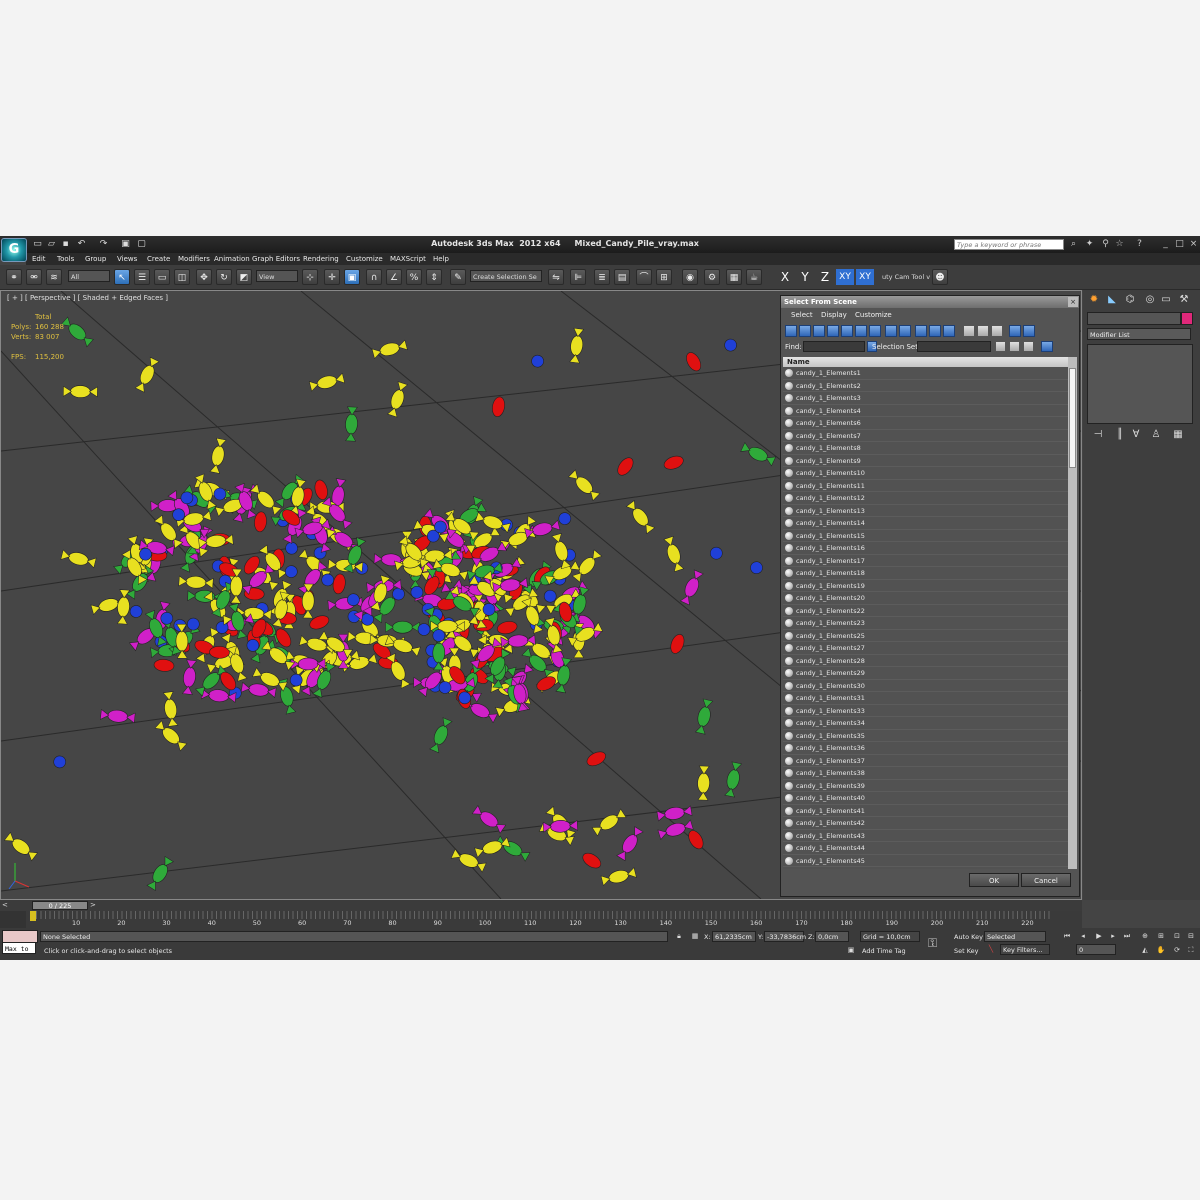  I want to click on pivot-center-icon: ⊹, so click(310, 277).